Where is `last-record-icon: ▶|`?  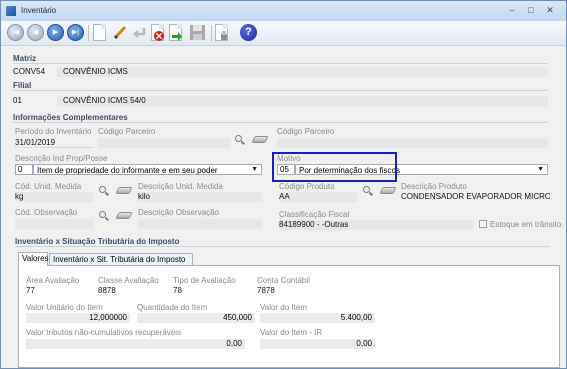
last-record-icon: ▶| is located at coordinates (75, 32).